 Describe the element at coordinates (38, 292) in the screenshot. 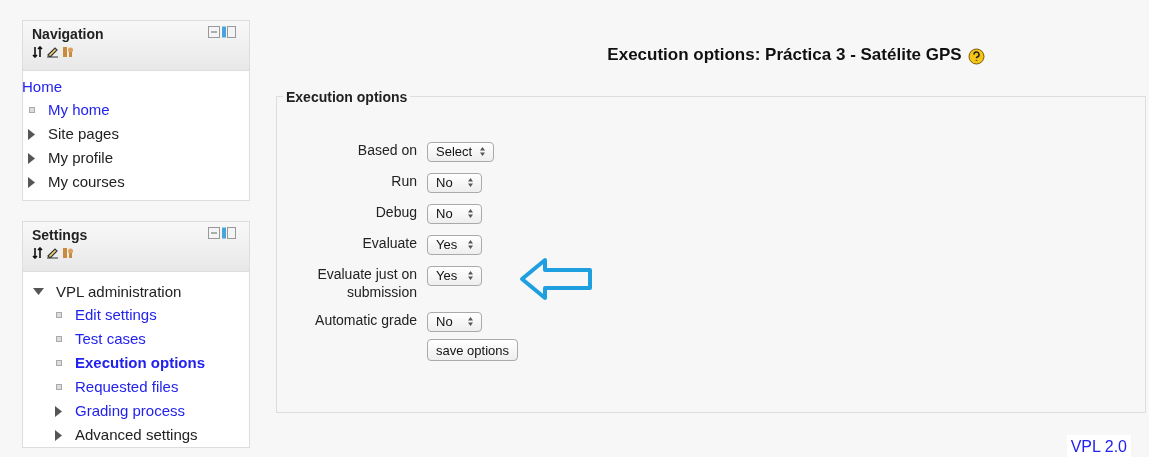

I see `expanded-triangle-icon` at that location.